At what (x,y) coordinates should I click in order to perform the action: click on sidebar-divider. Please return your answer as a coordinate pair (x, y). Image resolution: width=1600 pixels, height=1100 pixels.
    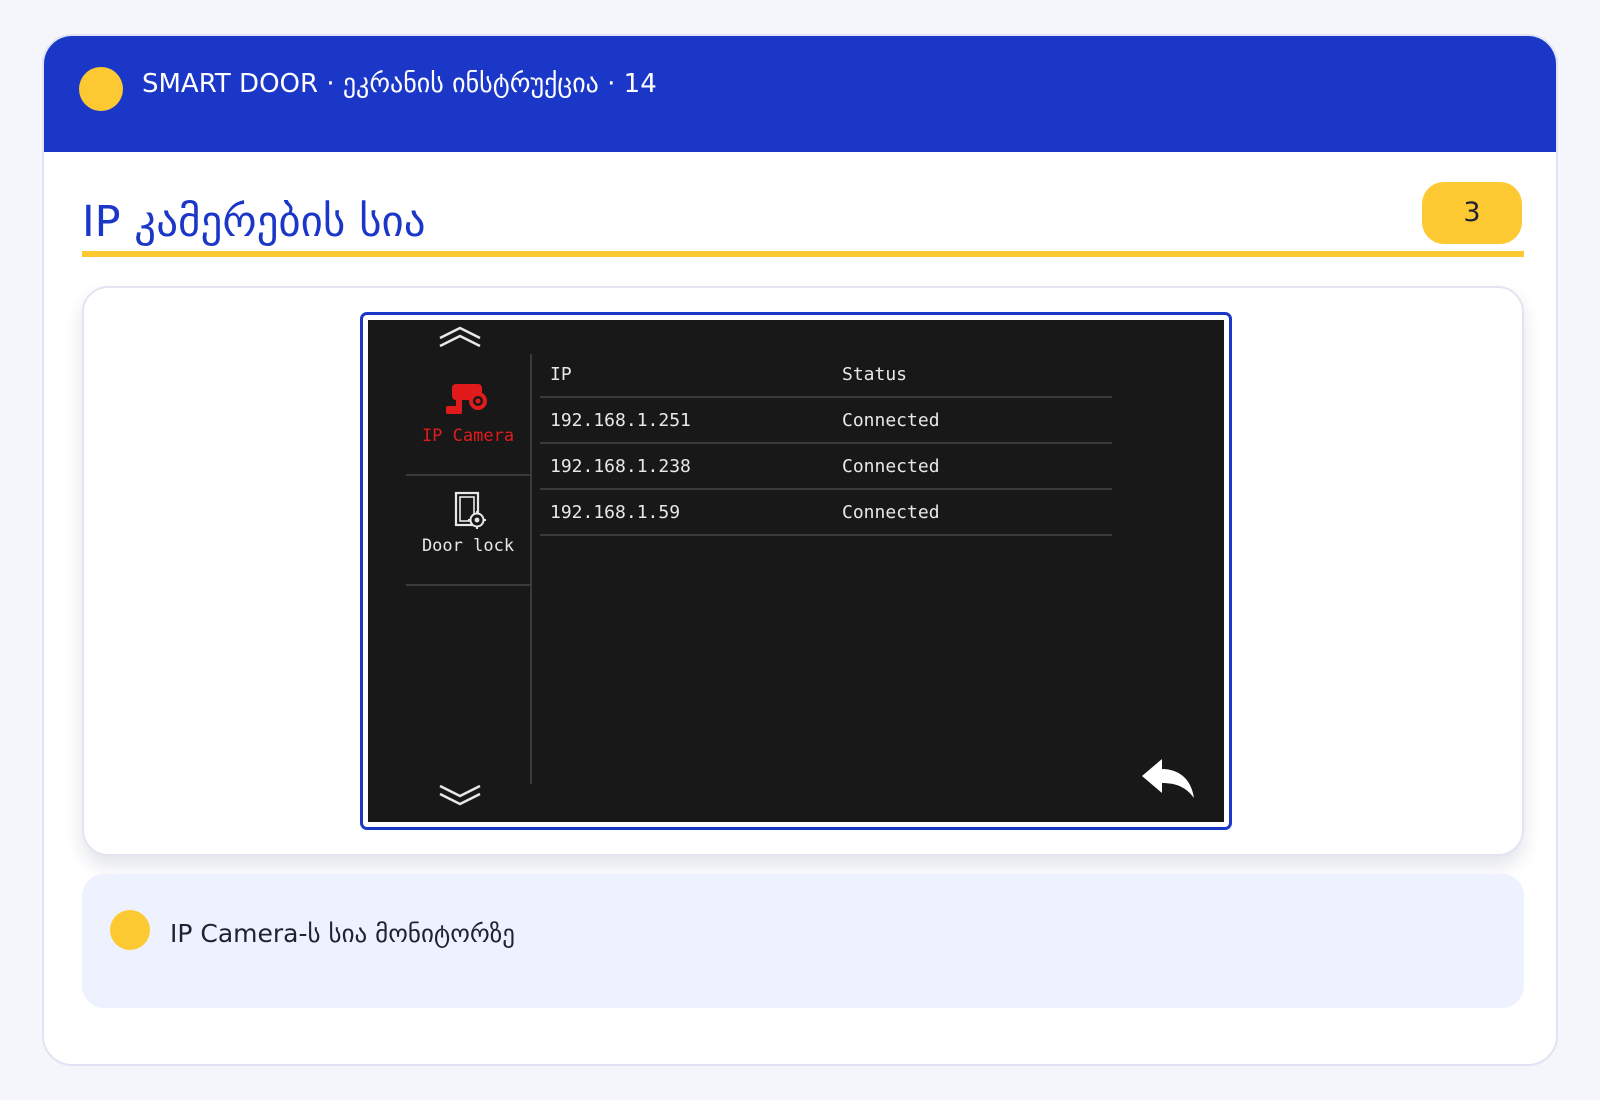
    Looking at the image, I should click on (531, 569).